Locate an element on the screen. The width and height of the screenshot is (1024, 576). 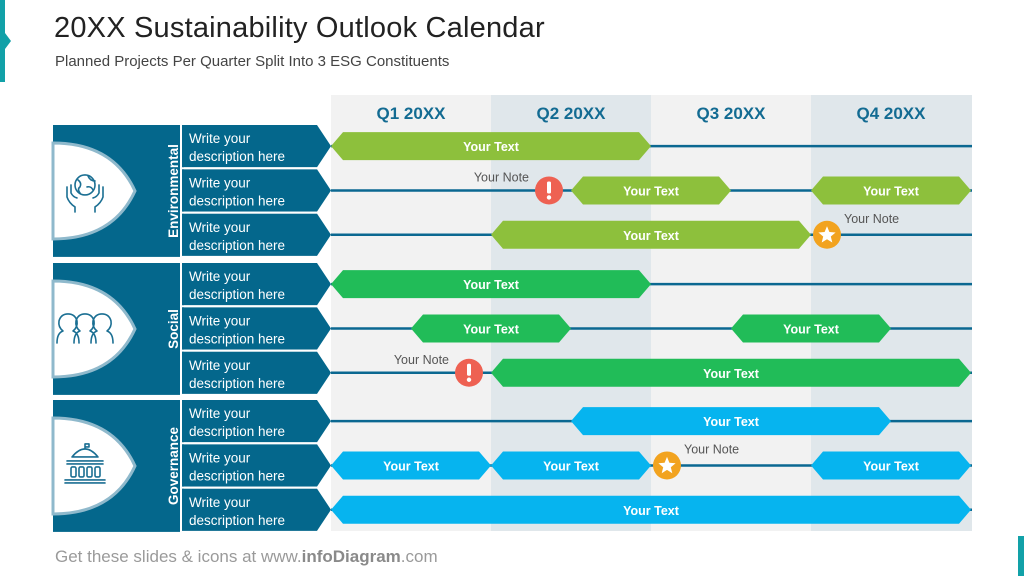
category-label: Social is located at coordinates (173, 329).